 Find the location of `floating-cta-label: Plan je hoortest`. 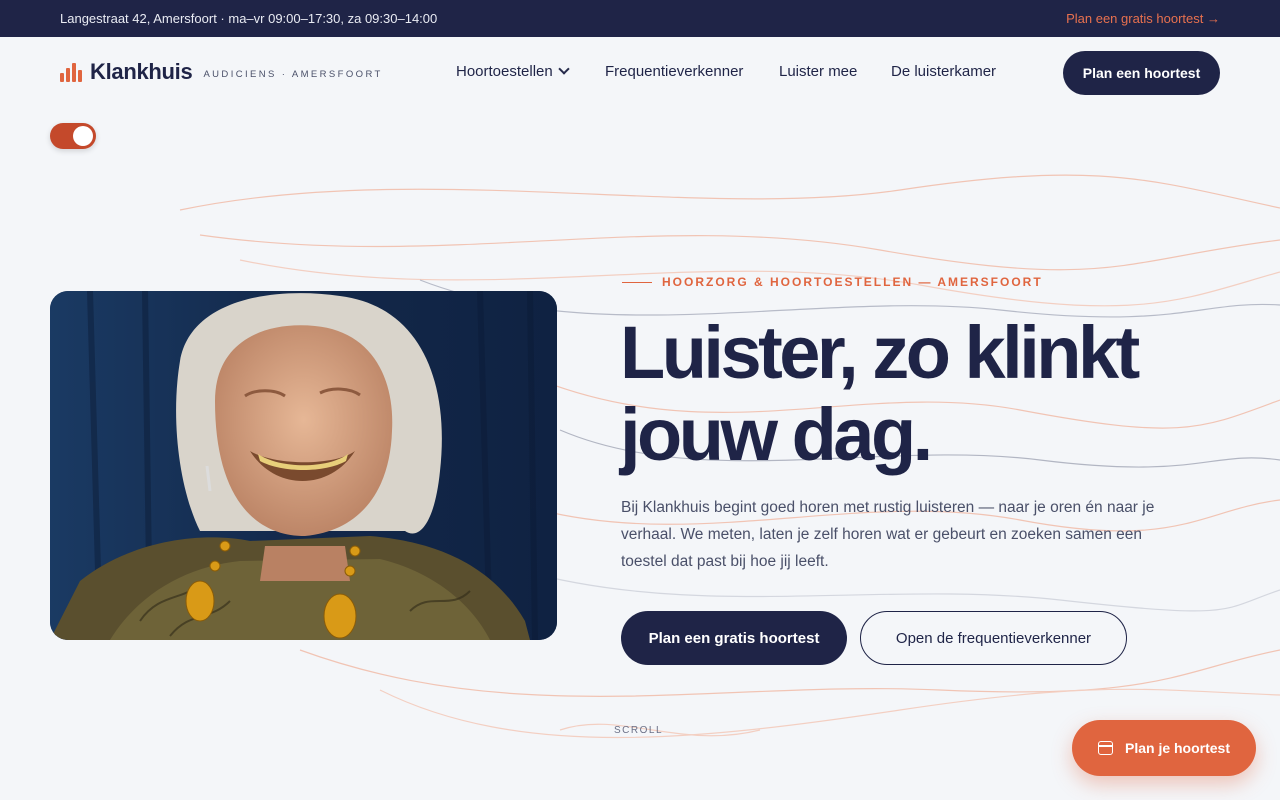

floating-cta-label: Plan je hoortest is located at coordinates (1177, 748).